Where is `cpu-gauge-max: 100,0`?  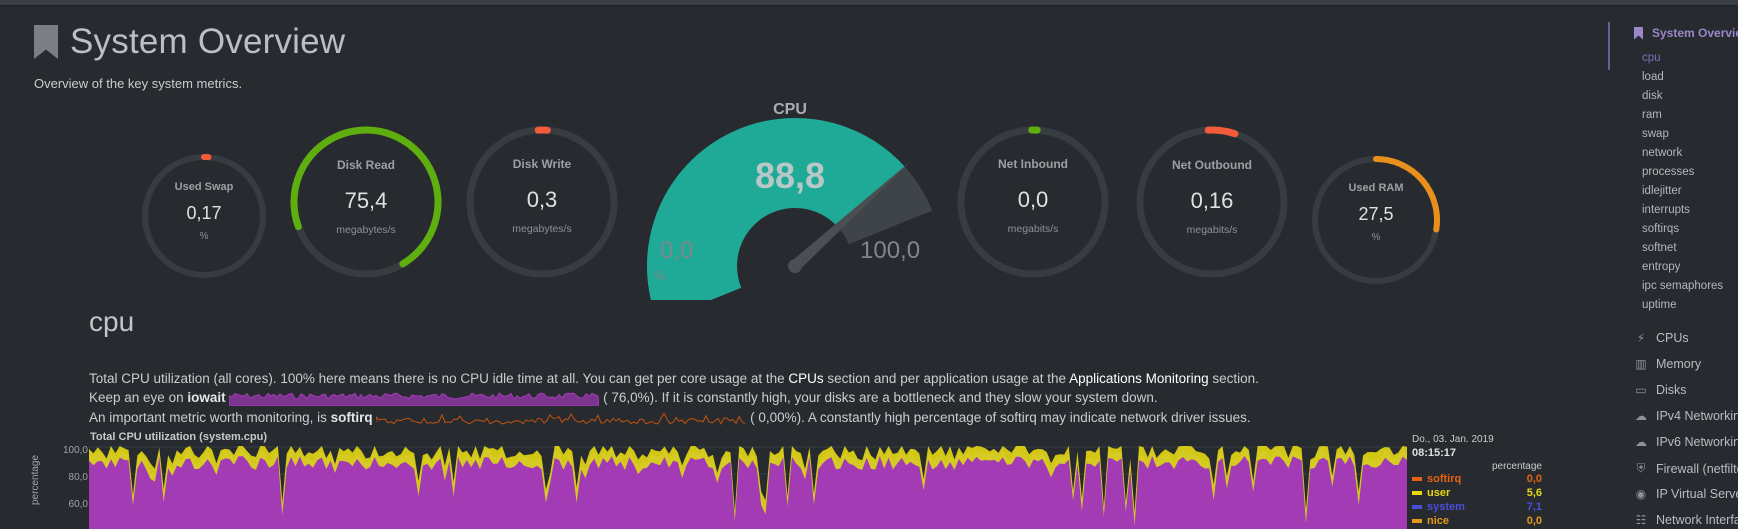
cpu-gauge-max: 100,0 is located at coordinates (890, 250).